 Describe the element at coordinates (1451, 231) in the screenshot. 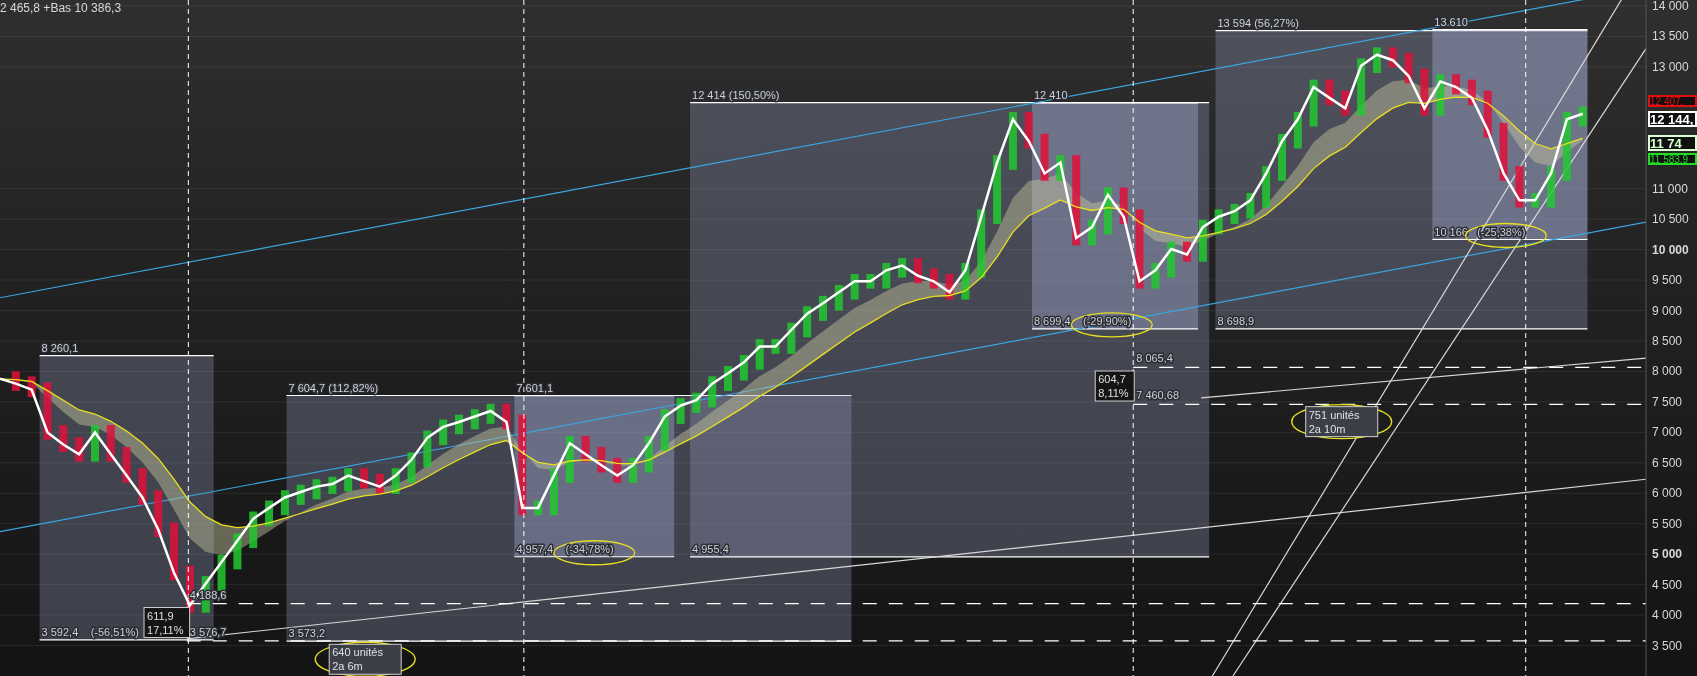

I see `price-label: 10 166` at that location.